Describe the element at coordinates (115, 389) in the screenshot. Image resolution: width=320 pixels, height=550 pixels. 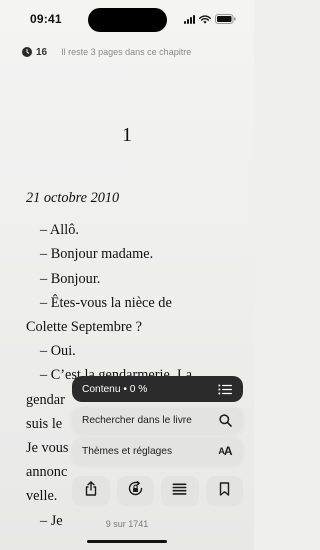
I see `contents-label: Contenu • 0 %` at that location.